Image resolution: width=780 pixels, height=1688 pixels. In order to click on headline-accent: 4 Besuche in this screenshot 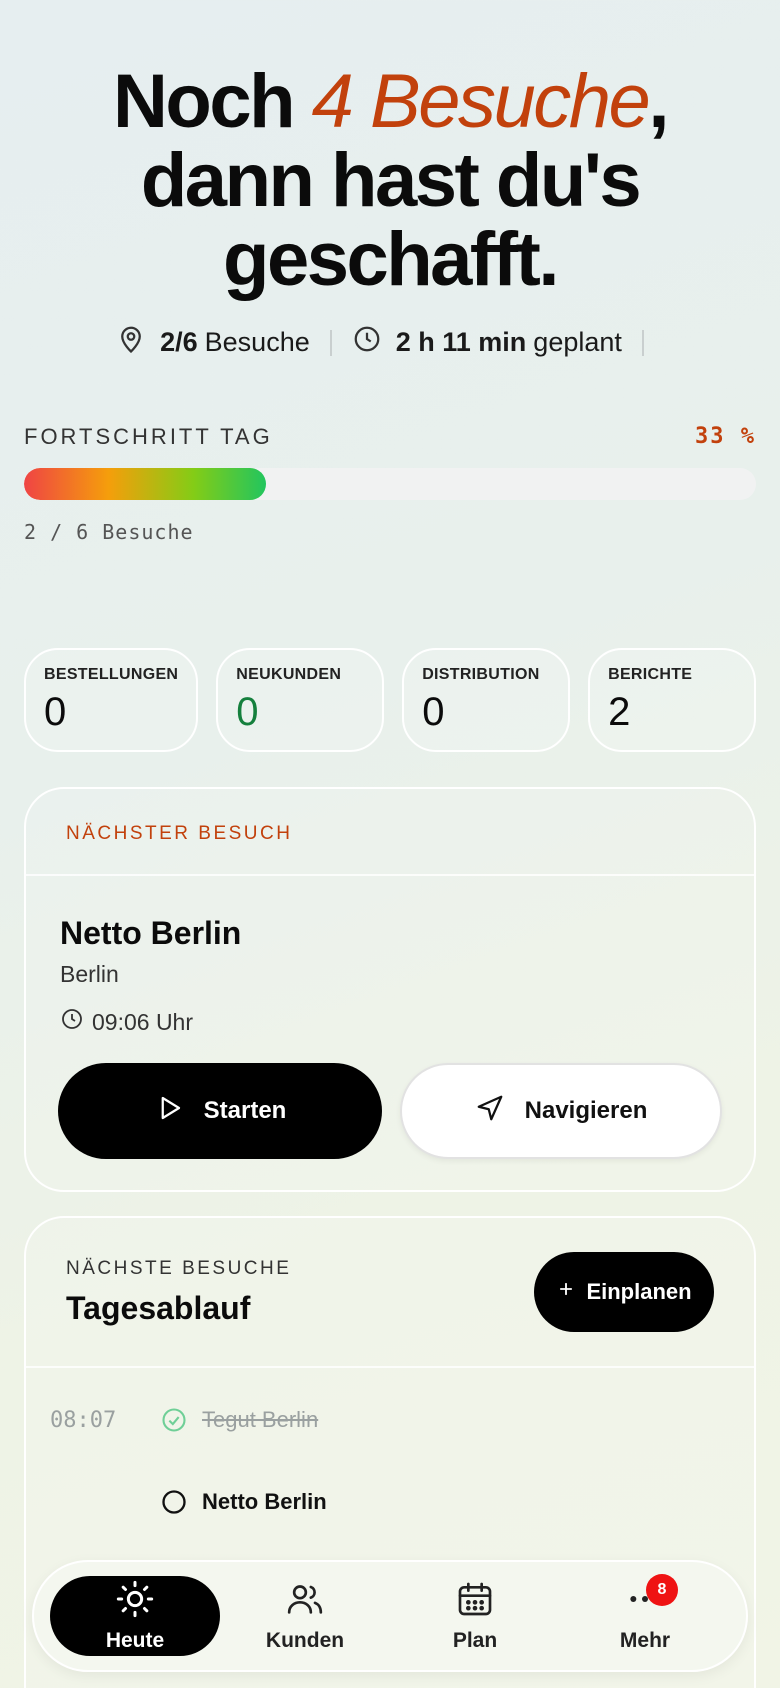, I will do `click(481, 101)`.